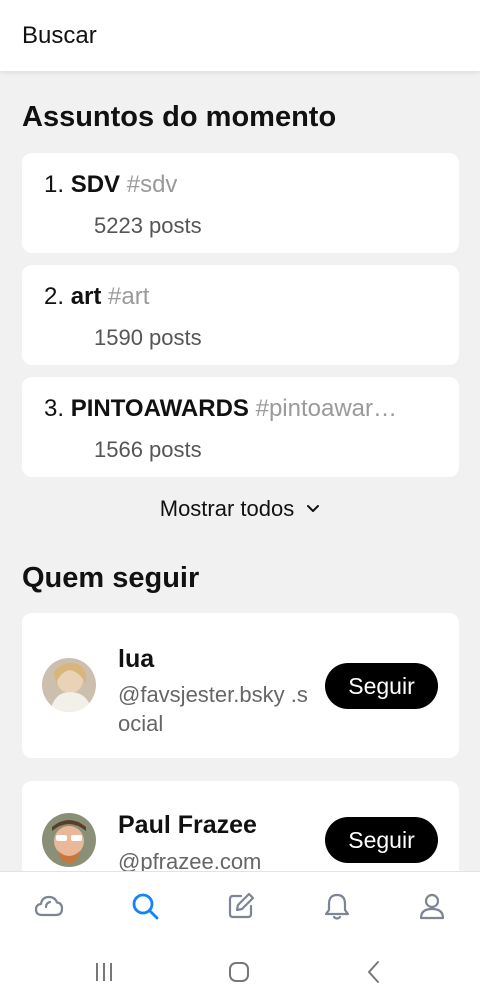  I want to click on trend-hashtag: #art, so click(129, 296).